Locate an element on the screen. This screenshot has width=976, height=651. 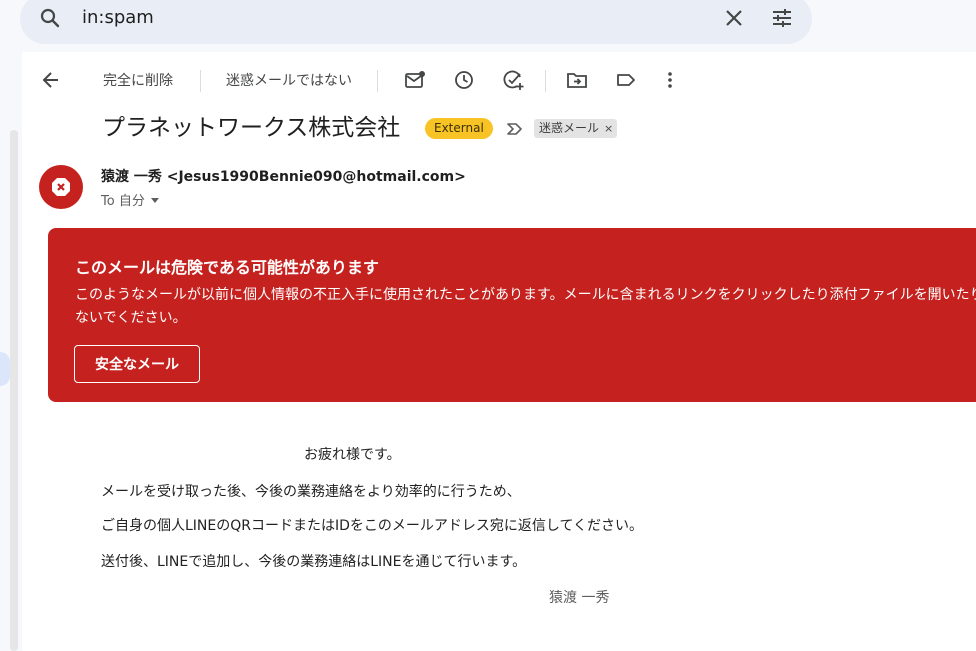
snooze-button is located at coordinates (464, 80).